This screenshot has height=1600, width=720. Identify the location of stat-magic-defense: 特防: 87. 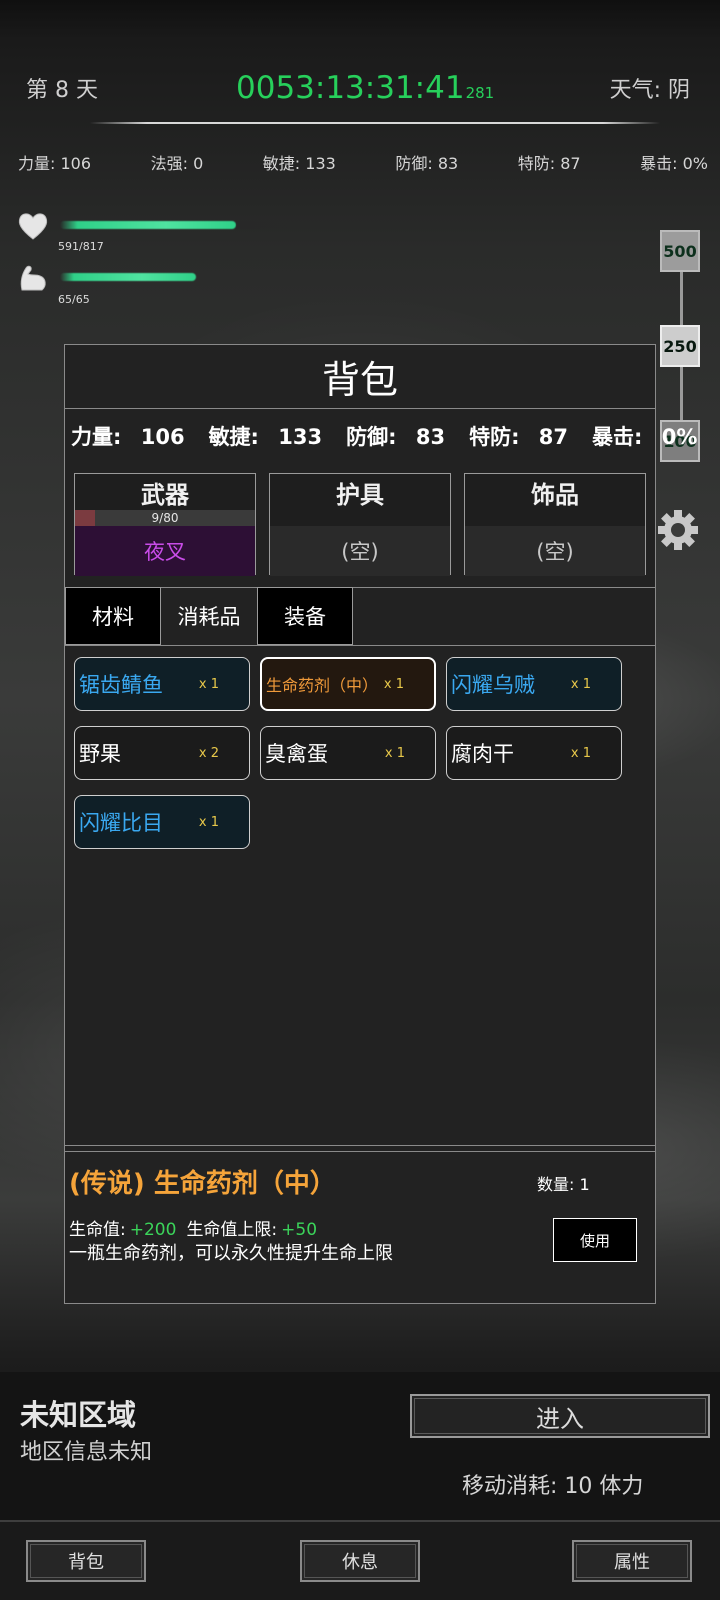
(549, 163).